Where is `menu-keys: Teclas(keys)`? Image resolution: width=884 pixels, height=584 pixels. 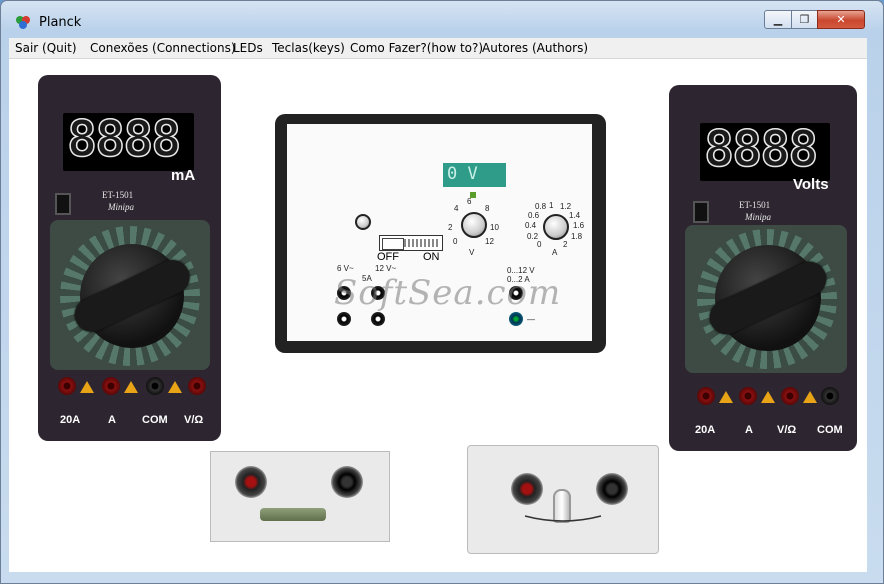 menu-keys: Teclas(keys) is located at coordinates (308, 48).